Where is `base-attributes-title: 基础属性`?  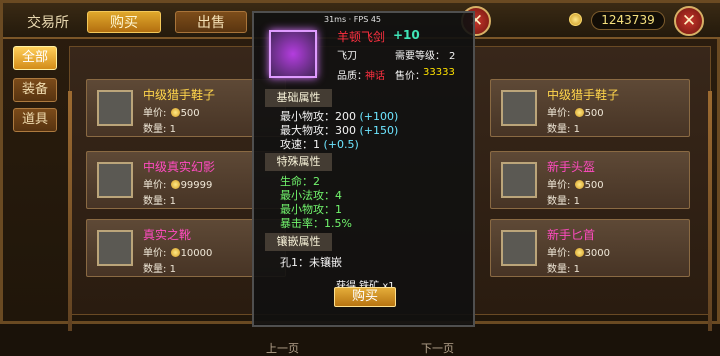
base-attributes-title: 基础属性 is located at coordinates (298, 98).